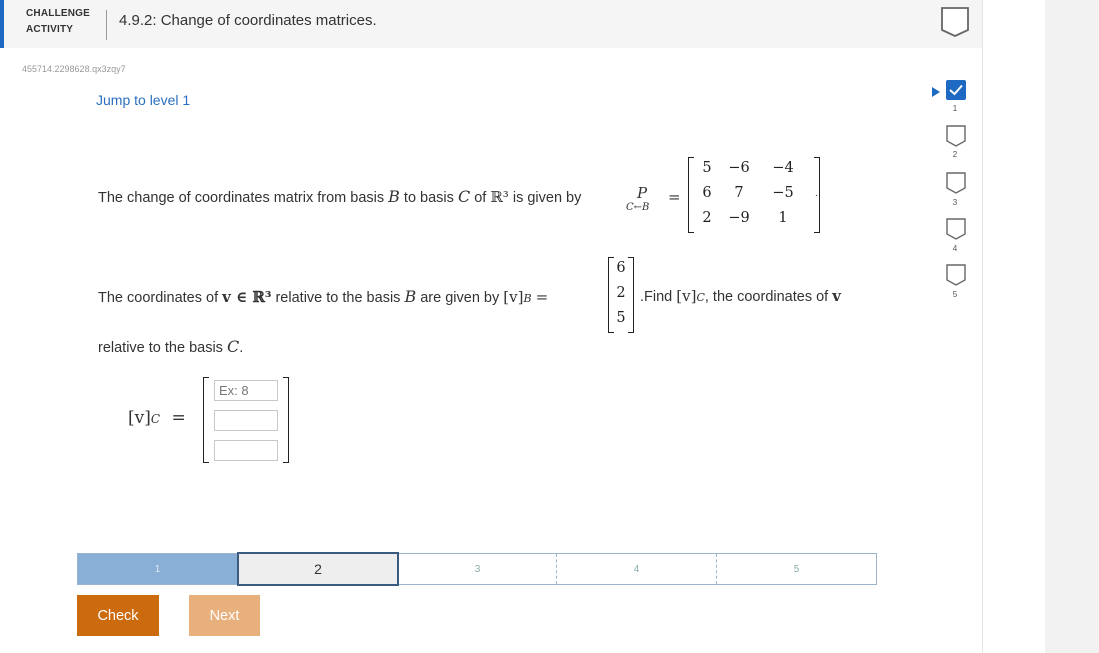 The height and width of the screenshot is (653, 1099). Describe the element at coordinates (956, 229) in the screenshot. I see `level-4-checkbox-icon` at that location.